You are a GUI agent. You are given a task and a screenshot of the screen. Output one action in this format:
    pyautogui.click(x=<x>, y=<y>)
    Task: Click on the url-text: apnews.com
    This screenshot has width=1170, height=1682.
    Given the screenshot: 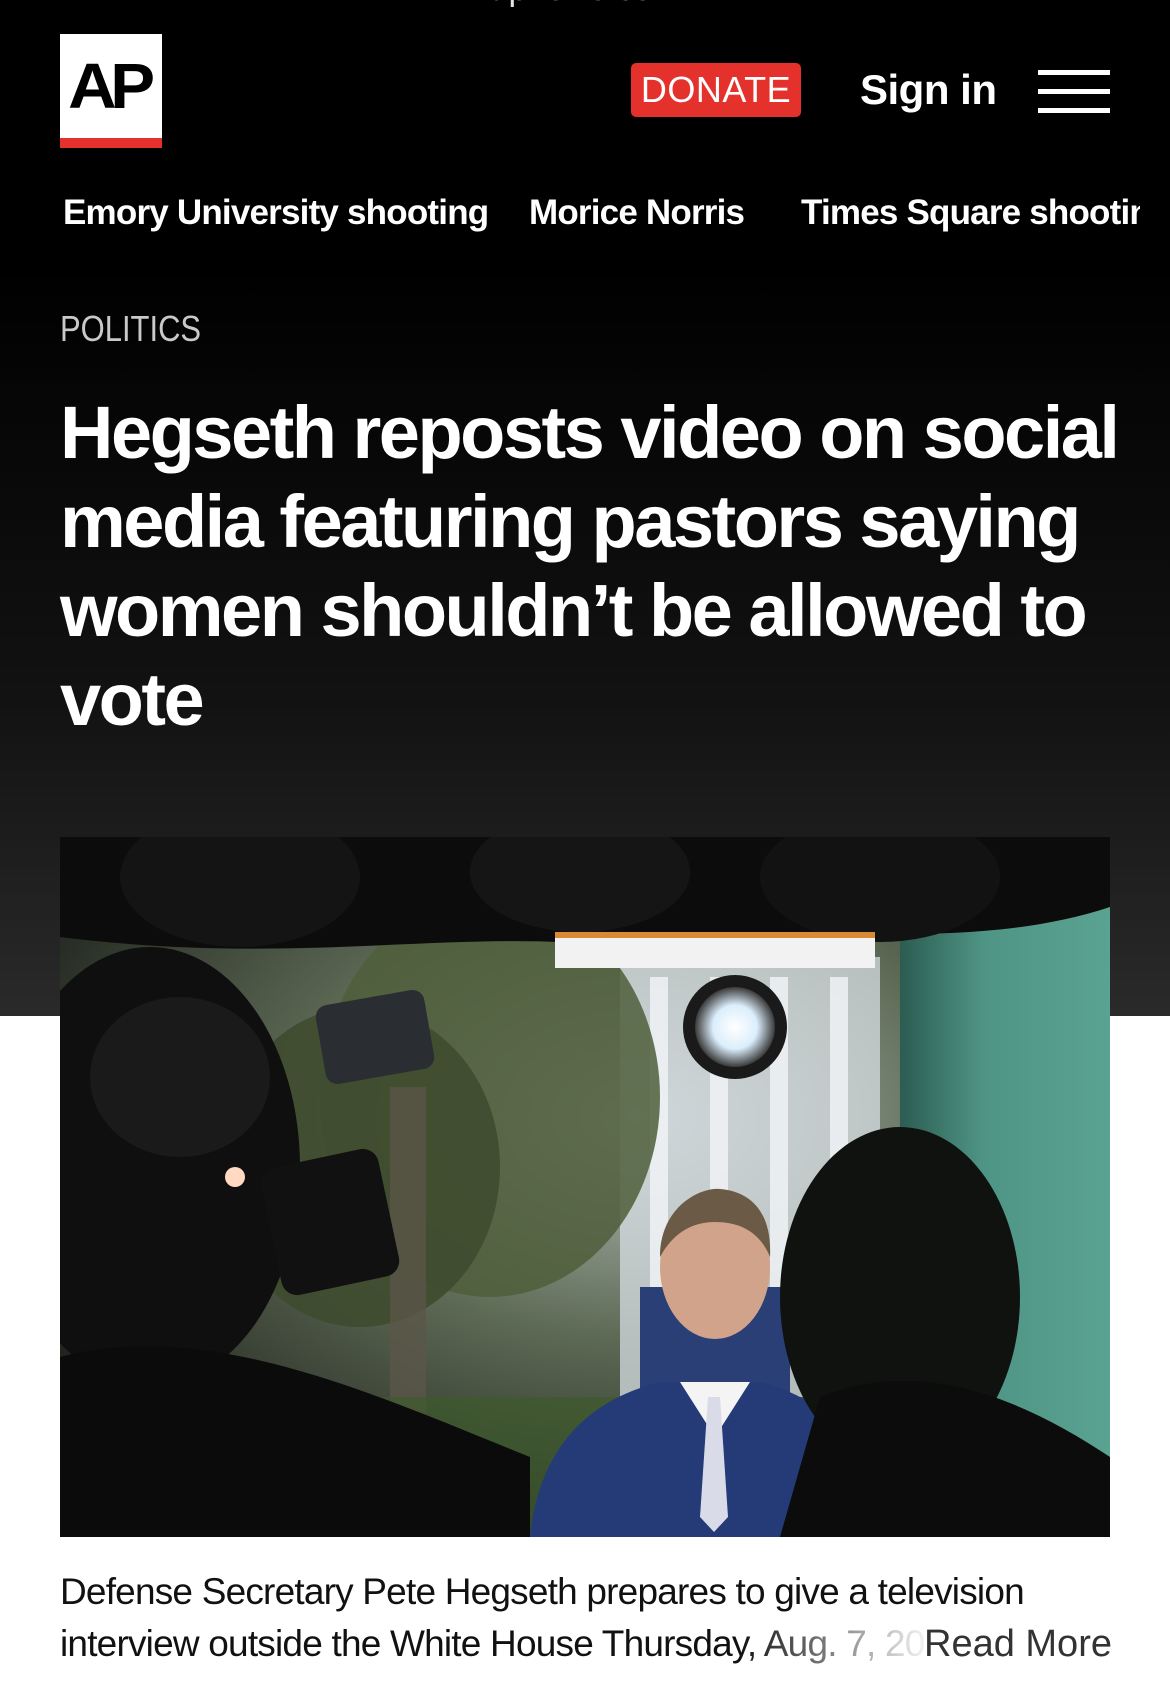 What is the action you would take?
    pyautogui.click(x=585, y=4)
    